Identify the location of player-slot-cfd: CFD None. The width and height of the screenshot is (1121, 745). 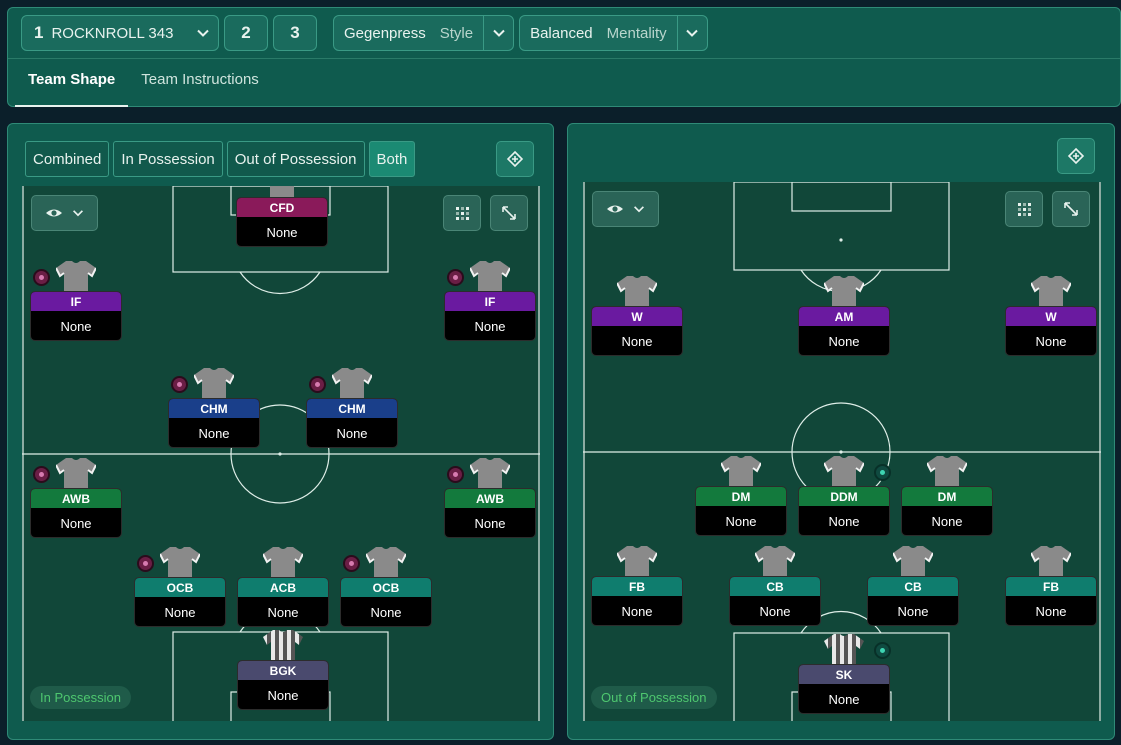
(282, 216).